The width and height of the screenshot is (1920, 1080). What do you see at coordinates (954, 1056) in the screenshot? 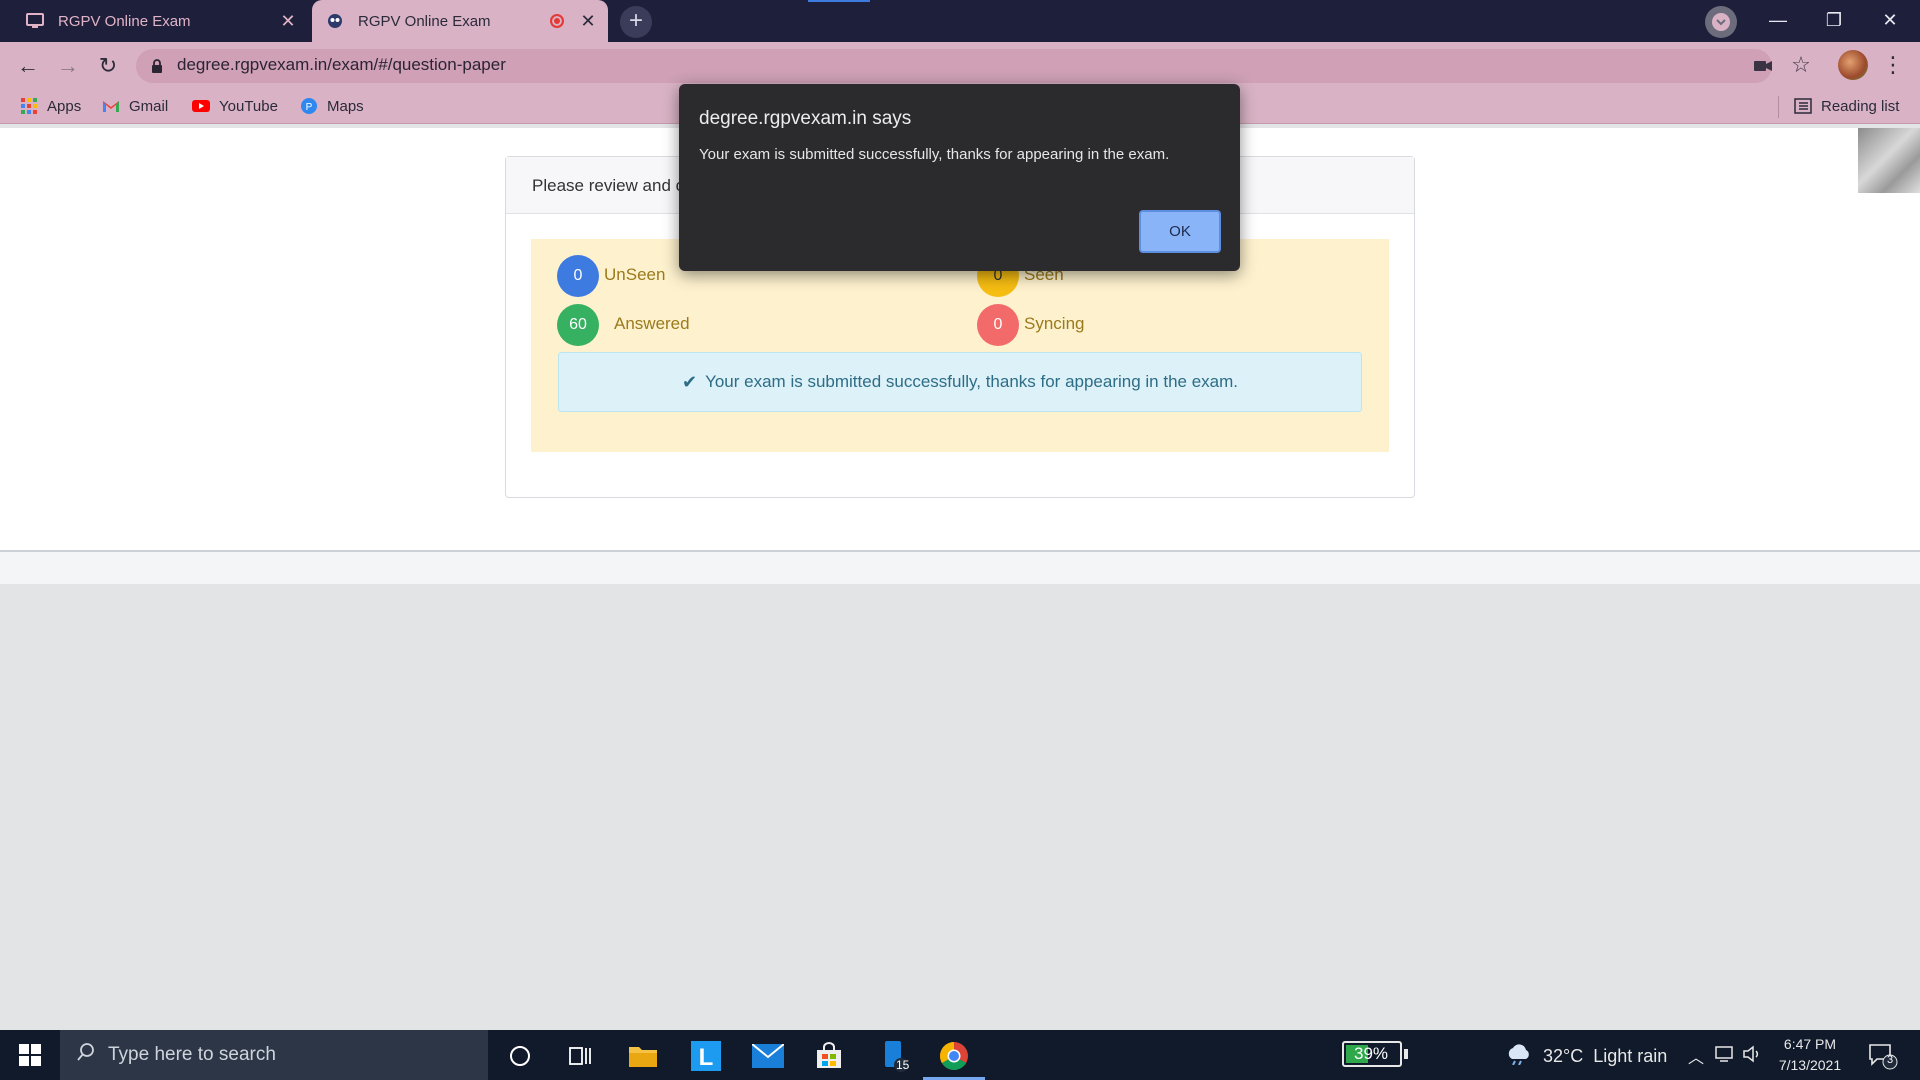
I see `chrome-icon` at bounding box center [954, 1056].